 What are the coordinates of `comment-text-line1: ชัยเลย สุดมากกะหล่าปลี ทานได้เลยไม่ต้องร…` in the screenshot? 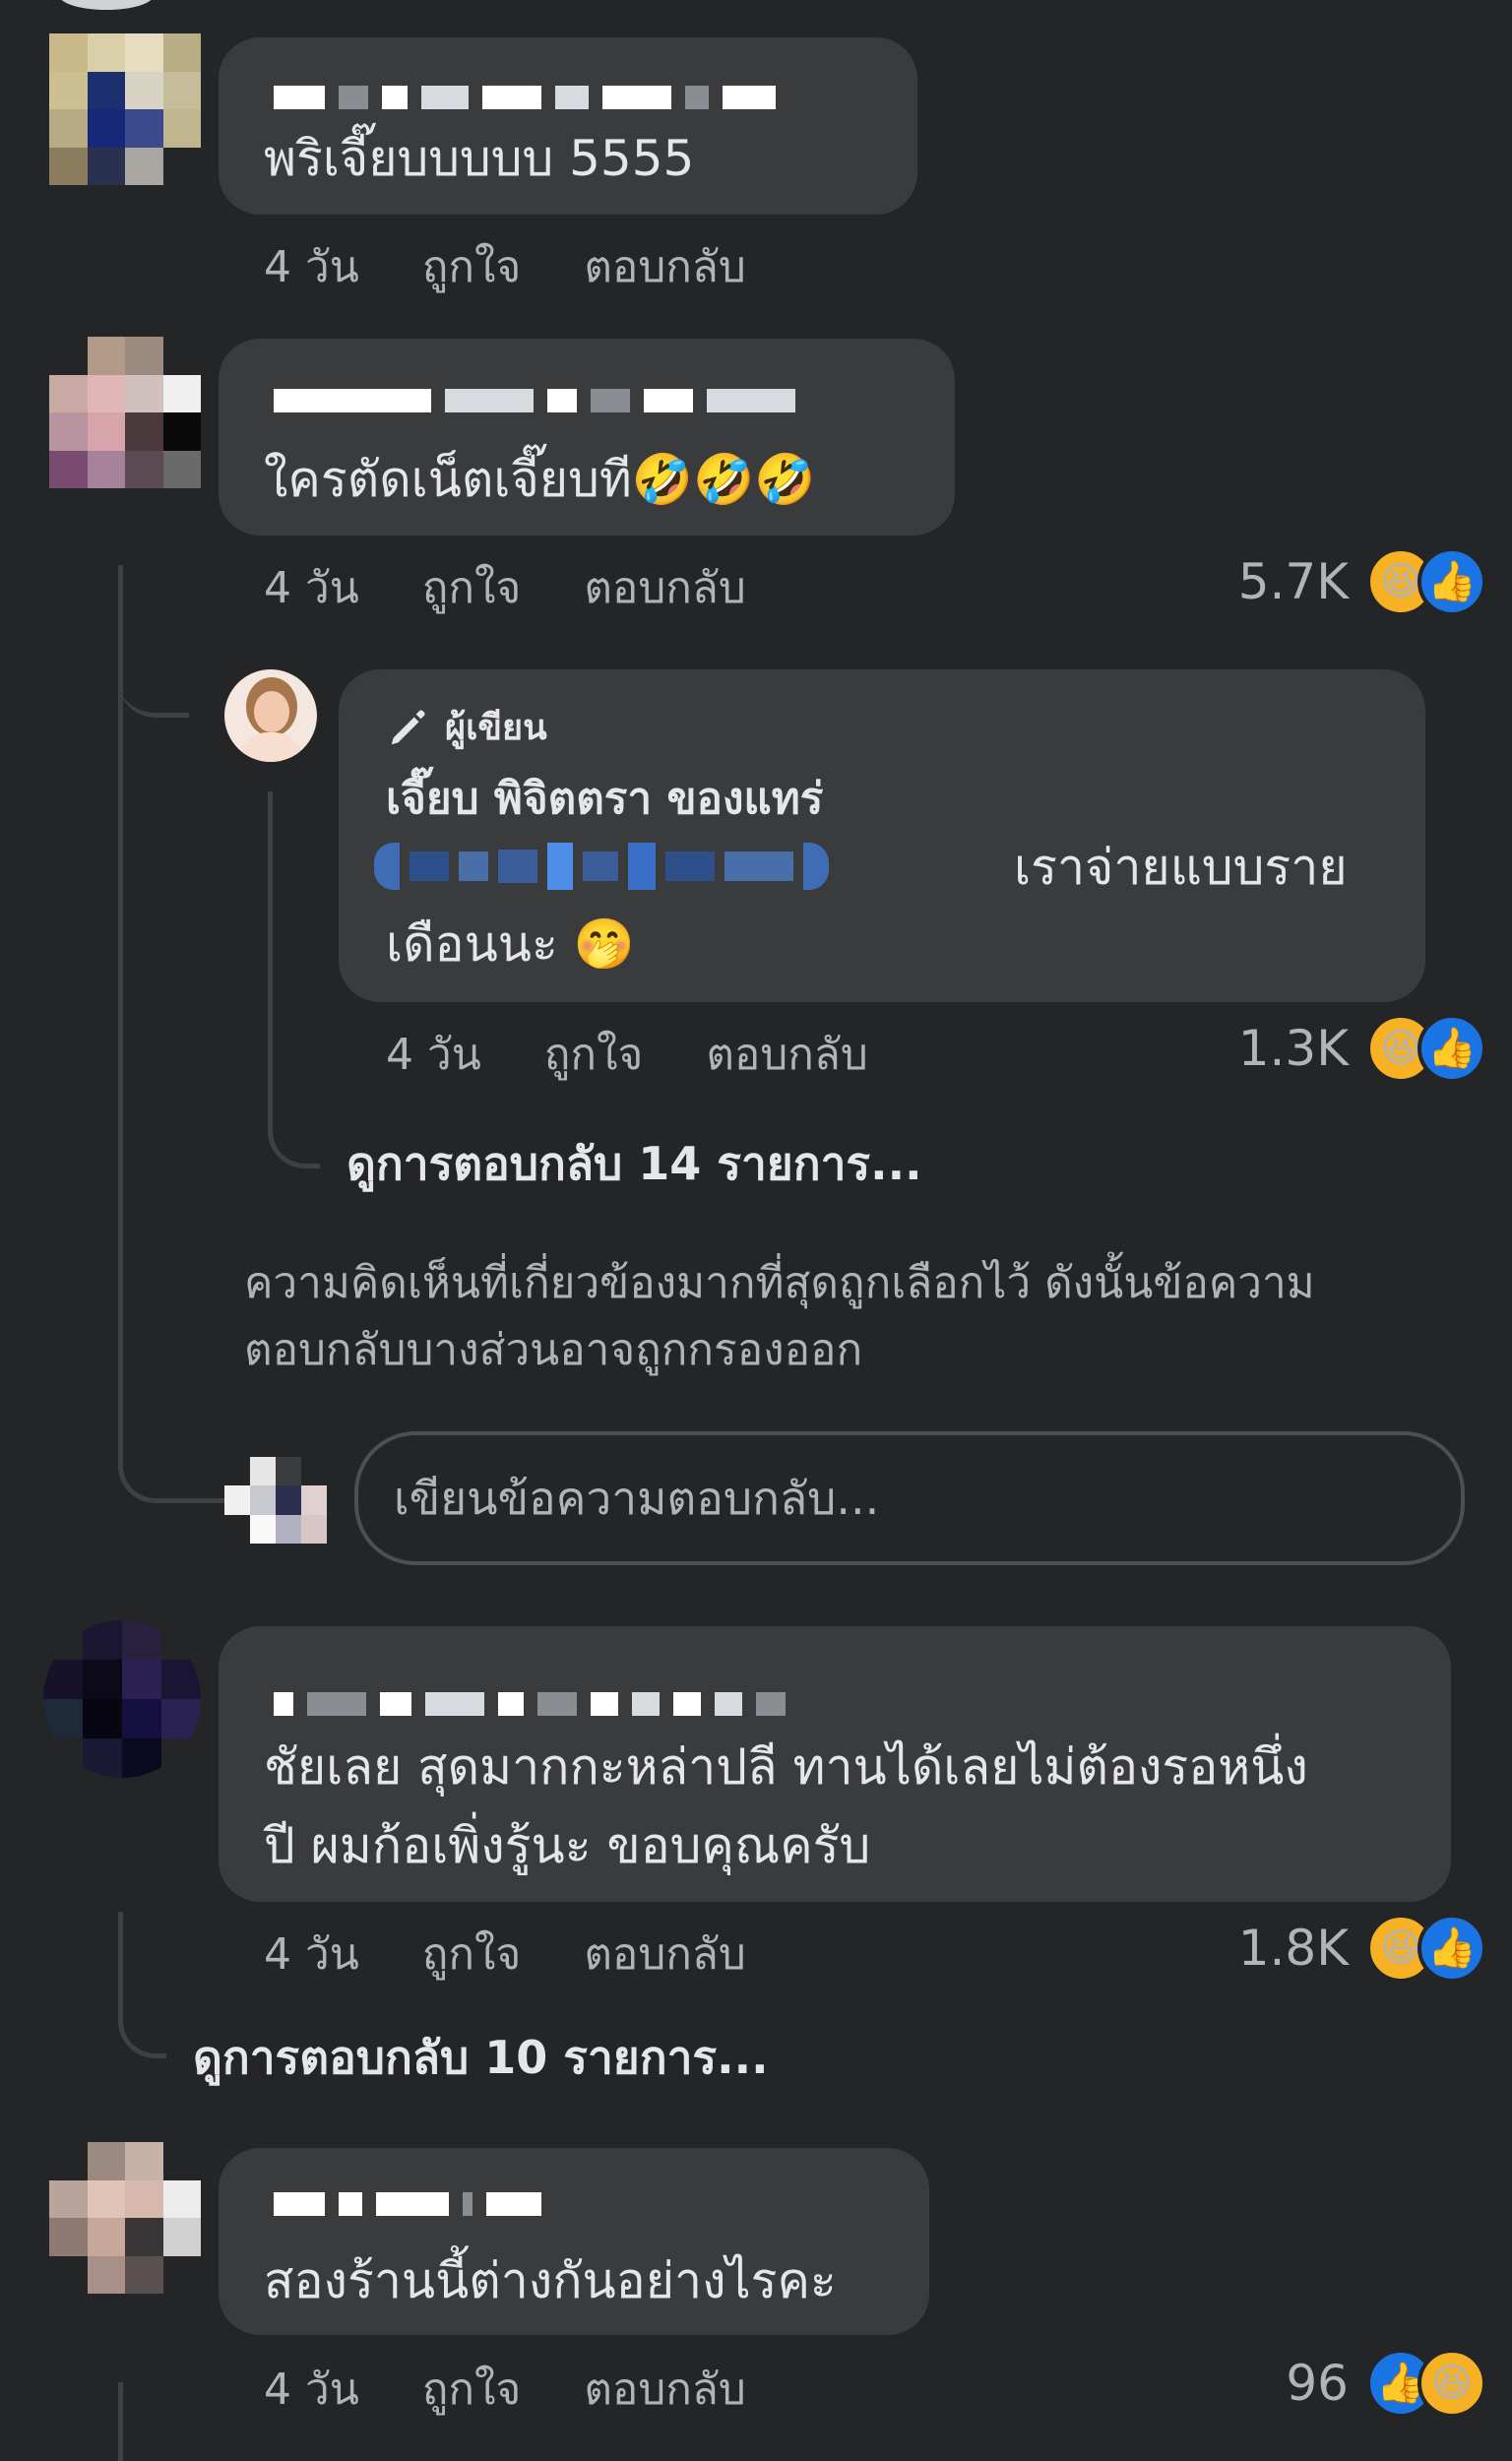 It's located at (786, 1767).